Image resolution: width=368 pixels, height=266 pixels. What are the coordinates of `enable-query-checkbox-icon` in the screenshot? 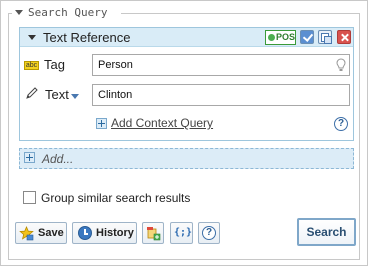 It's located at (307, 37).